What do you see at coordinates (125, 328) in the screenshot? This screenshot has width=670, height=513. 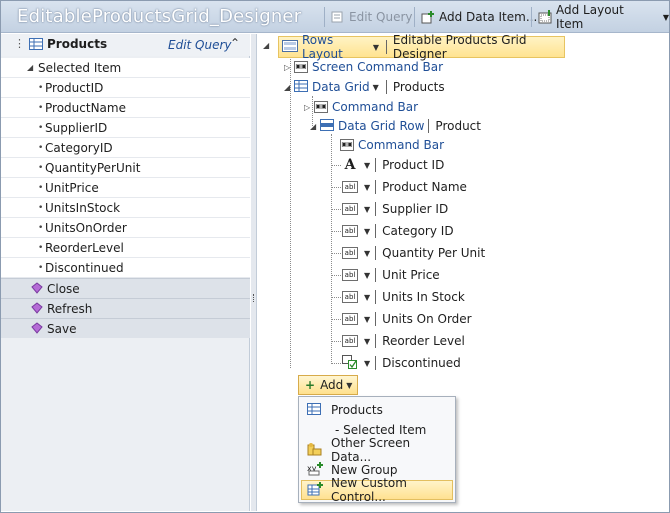 I see `action-row-save: Save` at bounding box center [125, 328].